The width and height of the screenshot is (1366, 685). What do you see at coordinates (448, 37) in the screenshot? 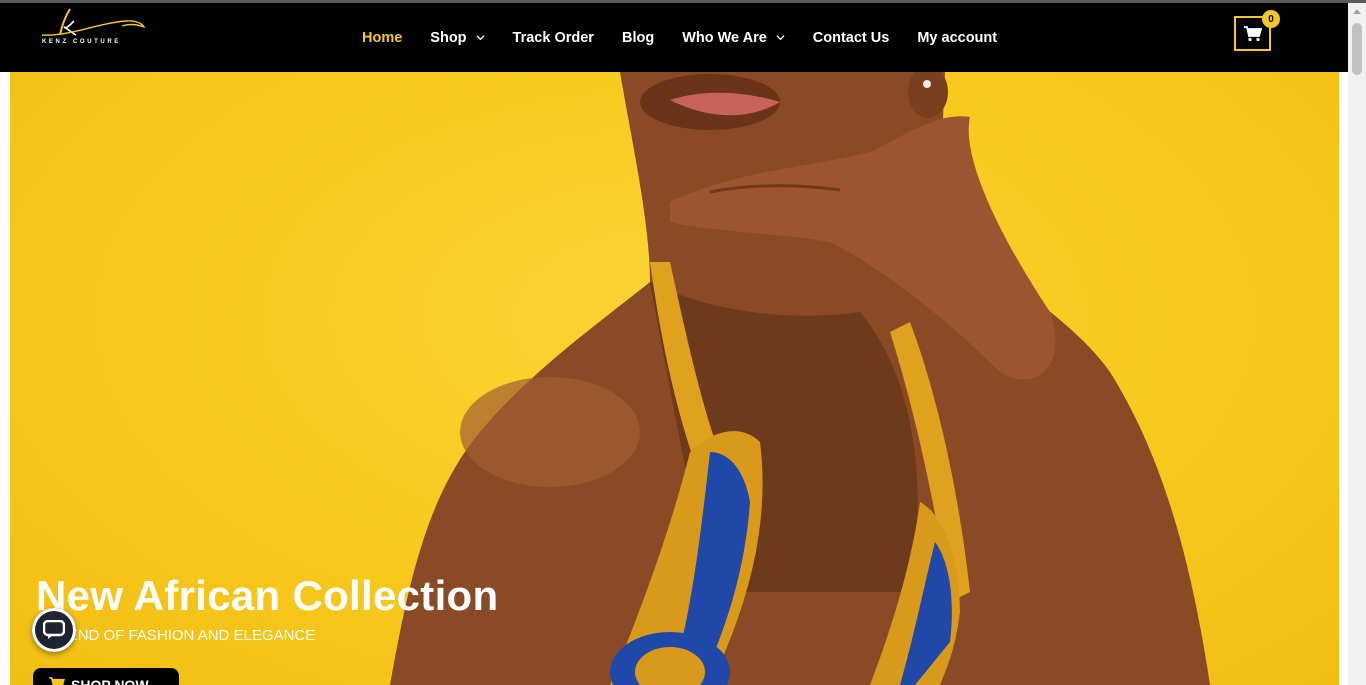
I see `nav-label: Shop` at bounding box center [448, 37].